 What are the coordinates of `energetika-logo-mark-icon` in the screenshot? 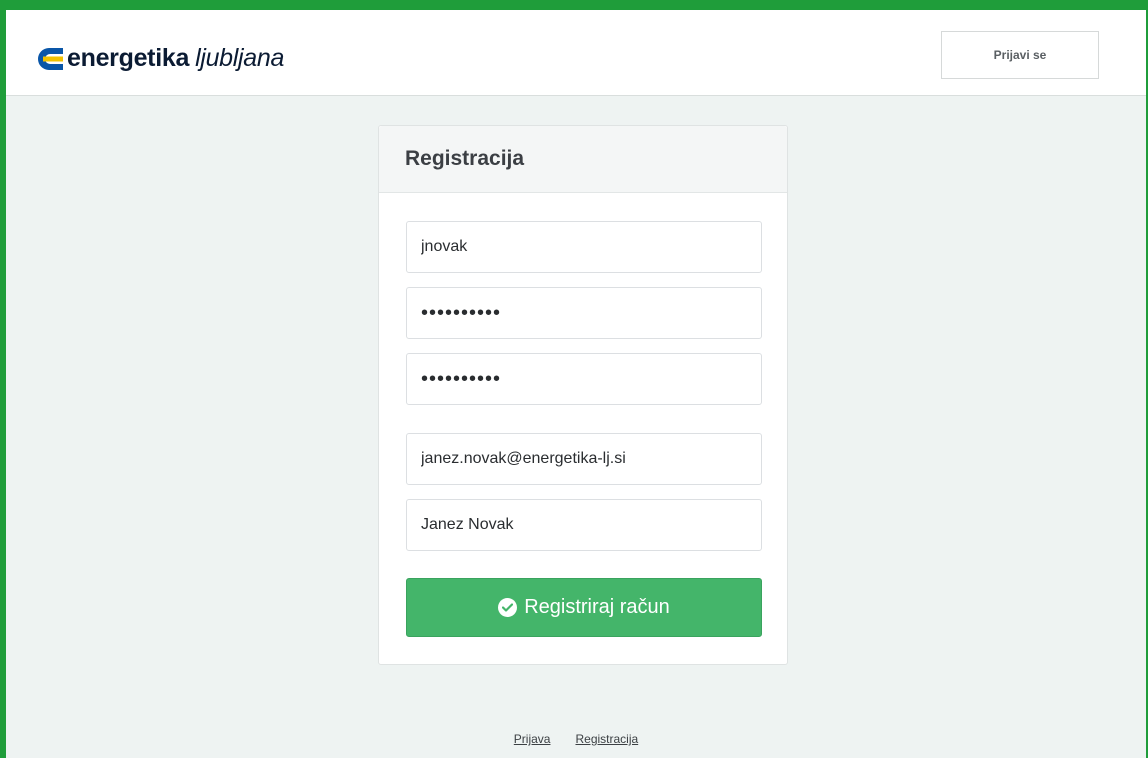 It's located at (50, 58).